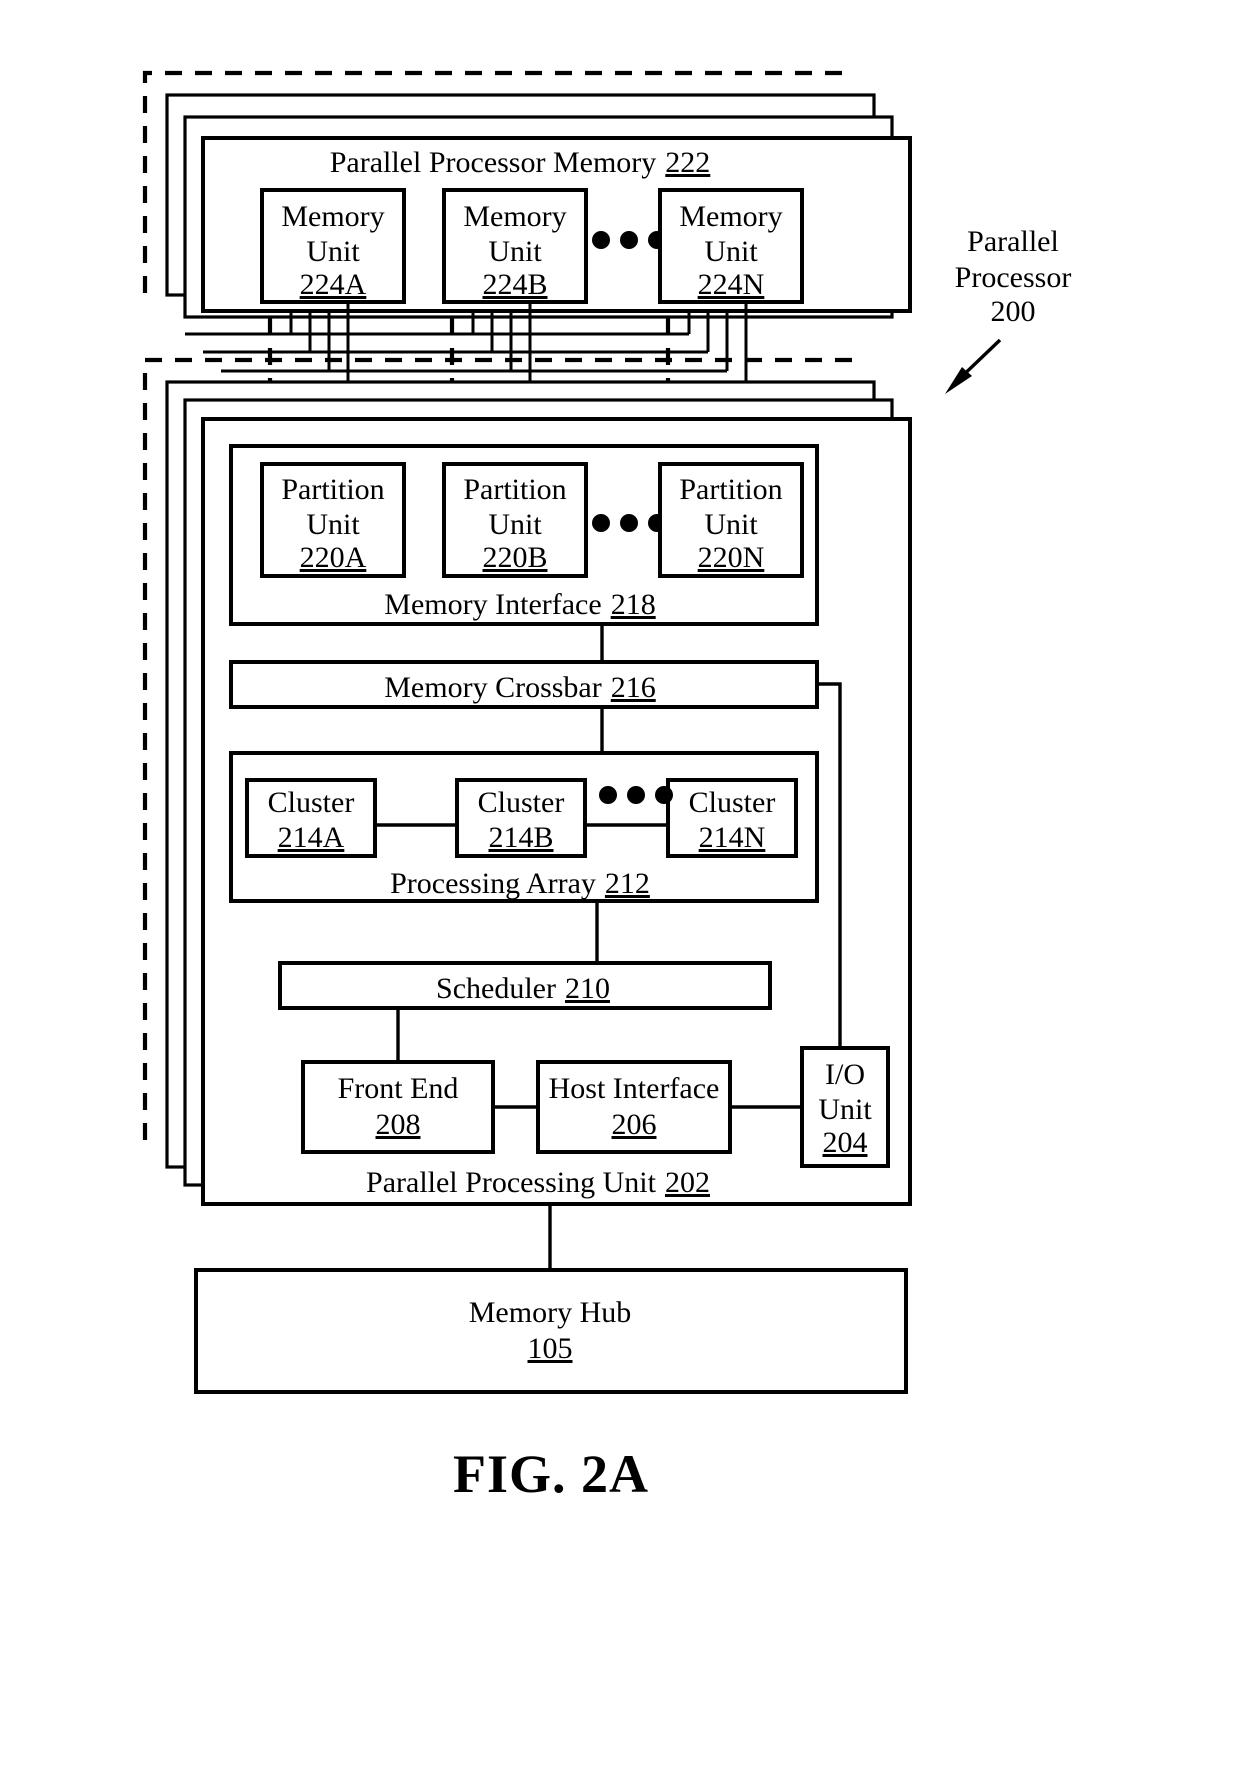 The image size is (1240, 1791). What do you see at coordinates (519, 687) in the screenshot?
I see `memory-crossbar-label: Memory Crossbar 216` at bounding box center [519, 687].